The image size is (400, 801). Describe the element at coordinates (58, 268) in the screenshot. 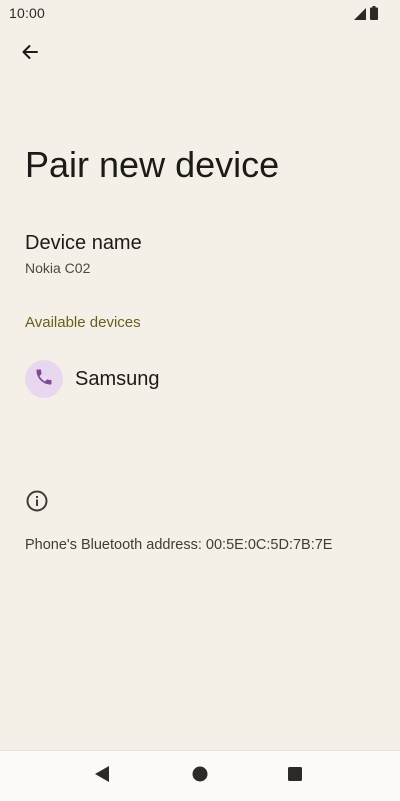

I see `device-name-value: Nokia C02` at that location.